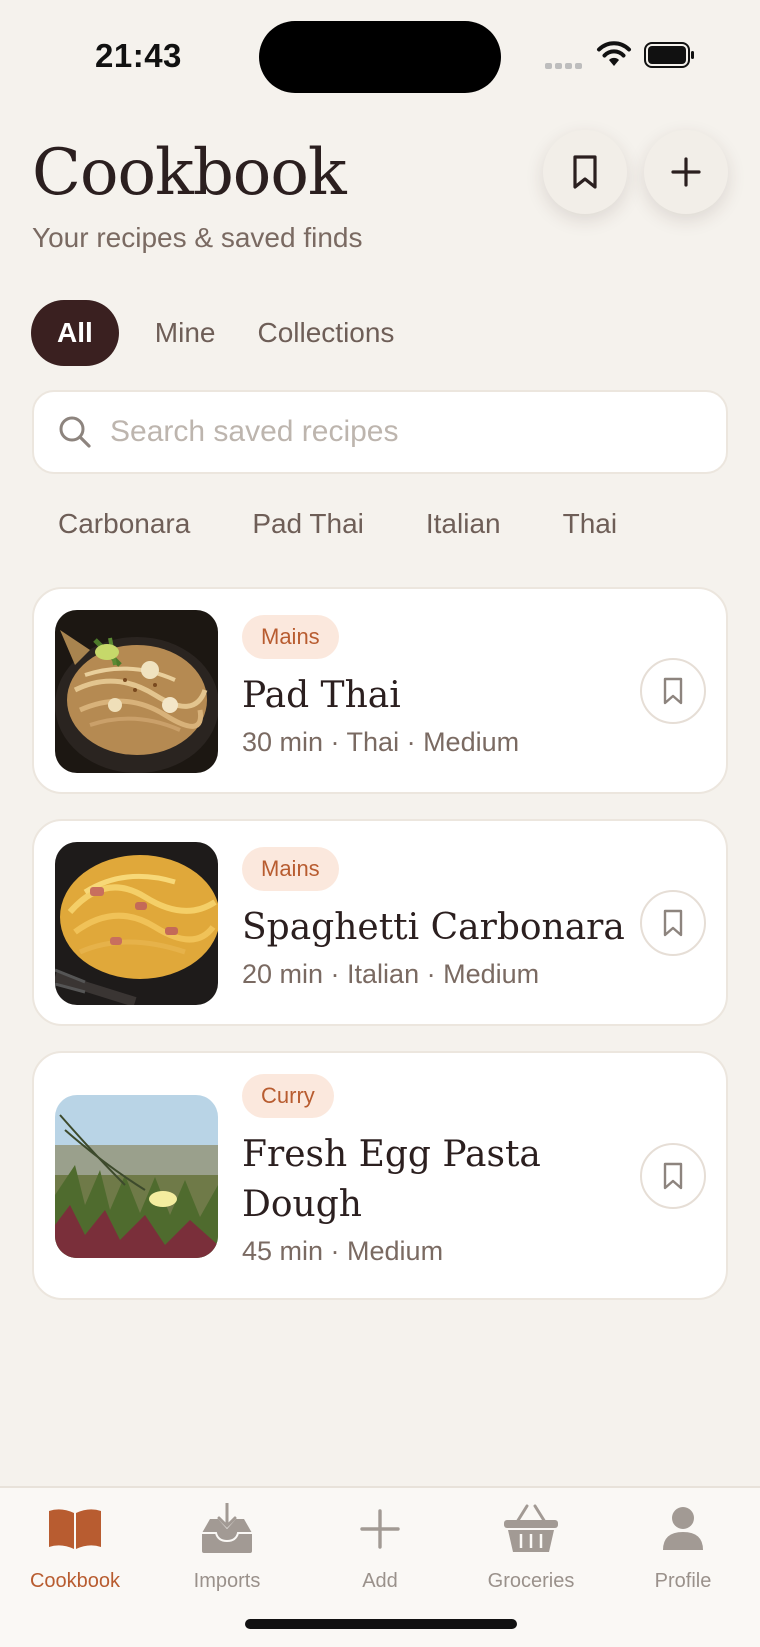 Image resolution: width=760 pixels, height=1647 pixels. Describe the element at coordinates (565, 62) in the screenshot. I see `cellular-signal-icon` at that location.